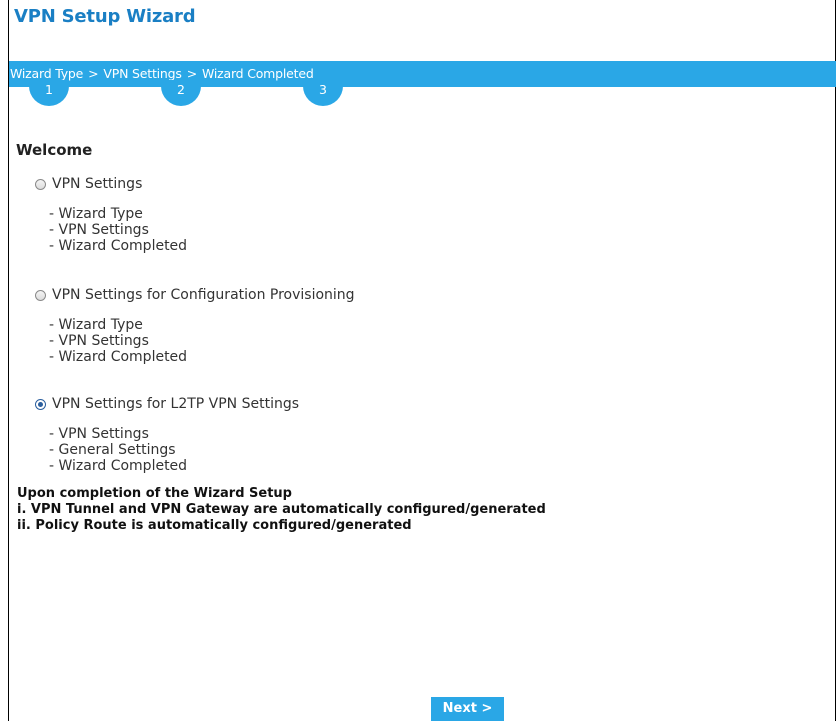 The width and height of the screenshot is (836, 721). Describe the element at coordinates (49, 93) in the screenshot. I see `step-number-1: 1` at that location.